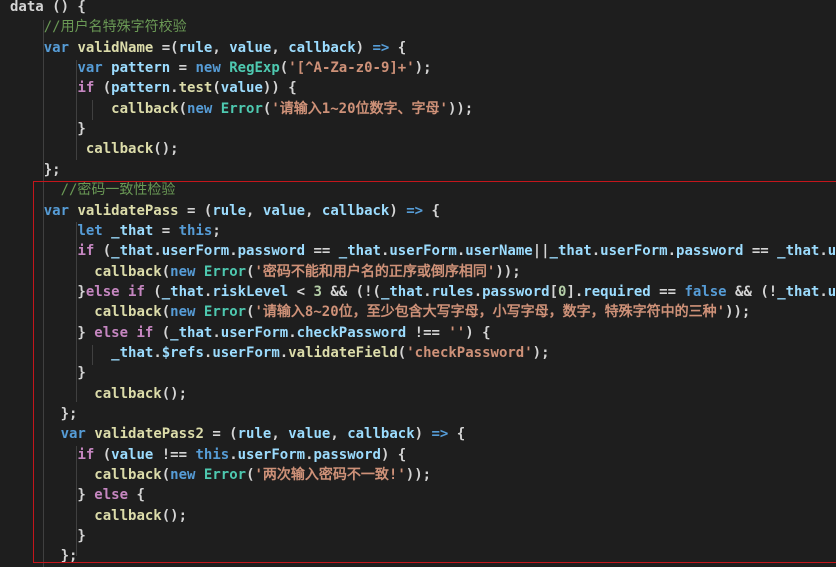  I want to click on code-token: '[^A-Za-z0-9]+', so click(351, 68).